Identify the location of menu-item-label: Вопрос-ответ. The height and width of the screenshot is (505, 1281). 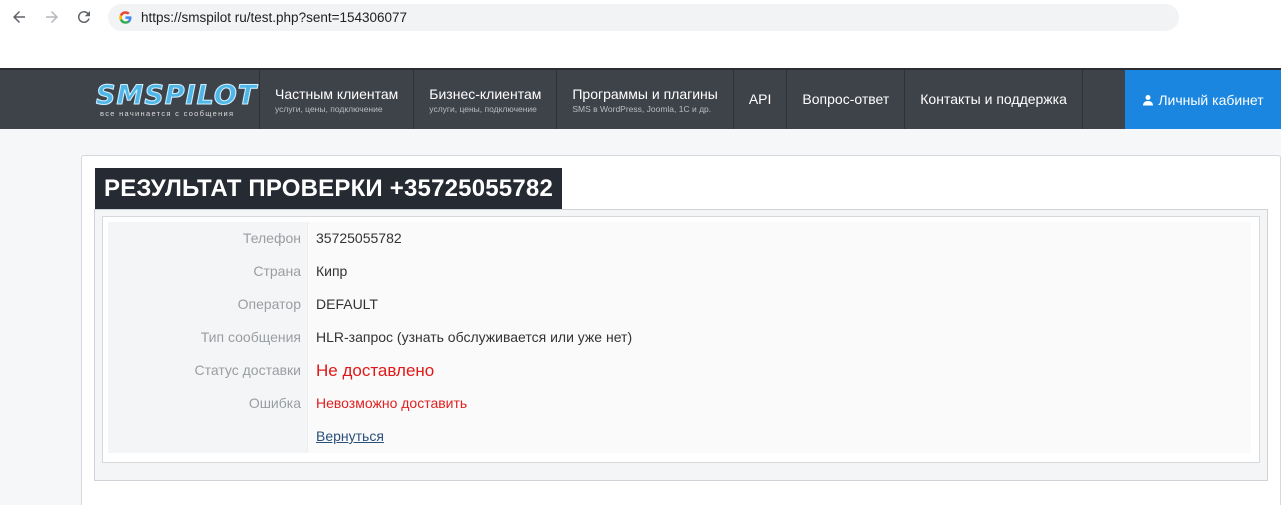
(846, 99).